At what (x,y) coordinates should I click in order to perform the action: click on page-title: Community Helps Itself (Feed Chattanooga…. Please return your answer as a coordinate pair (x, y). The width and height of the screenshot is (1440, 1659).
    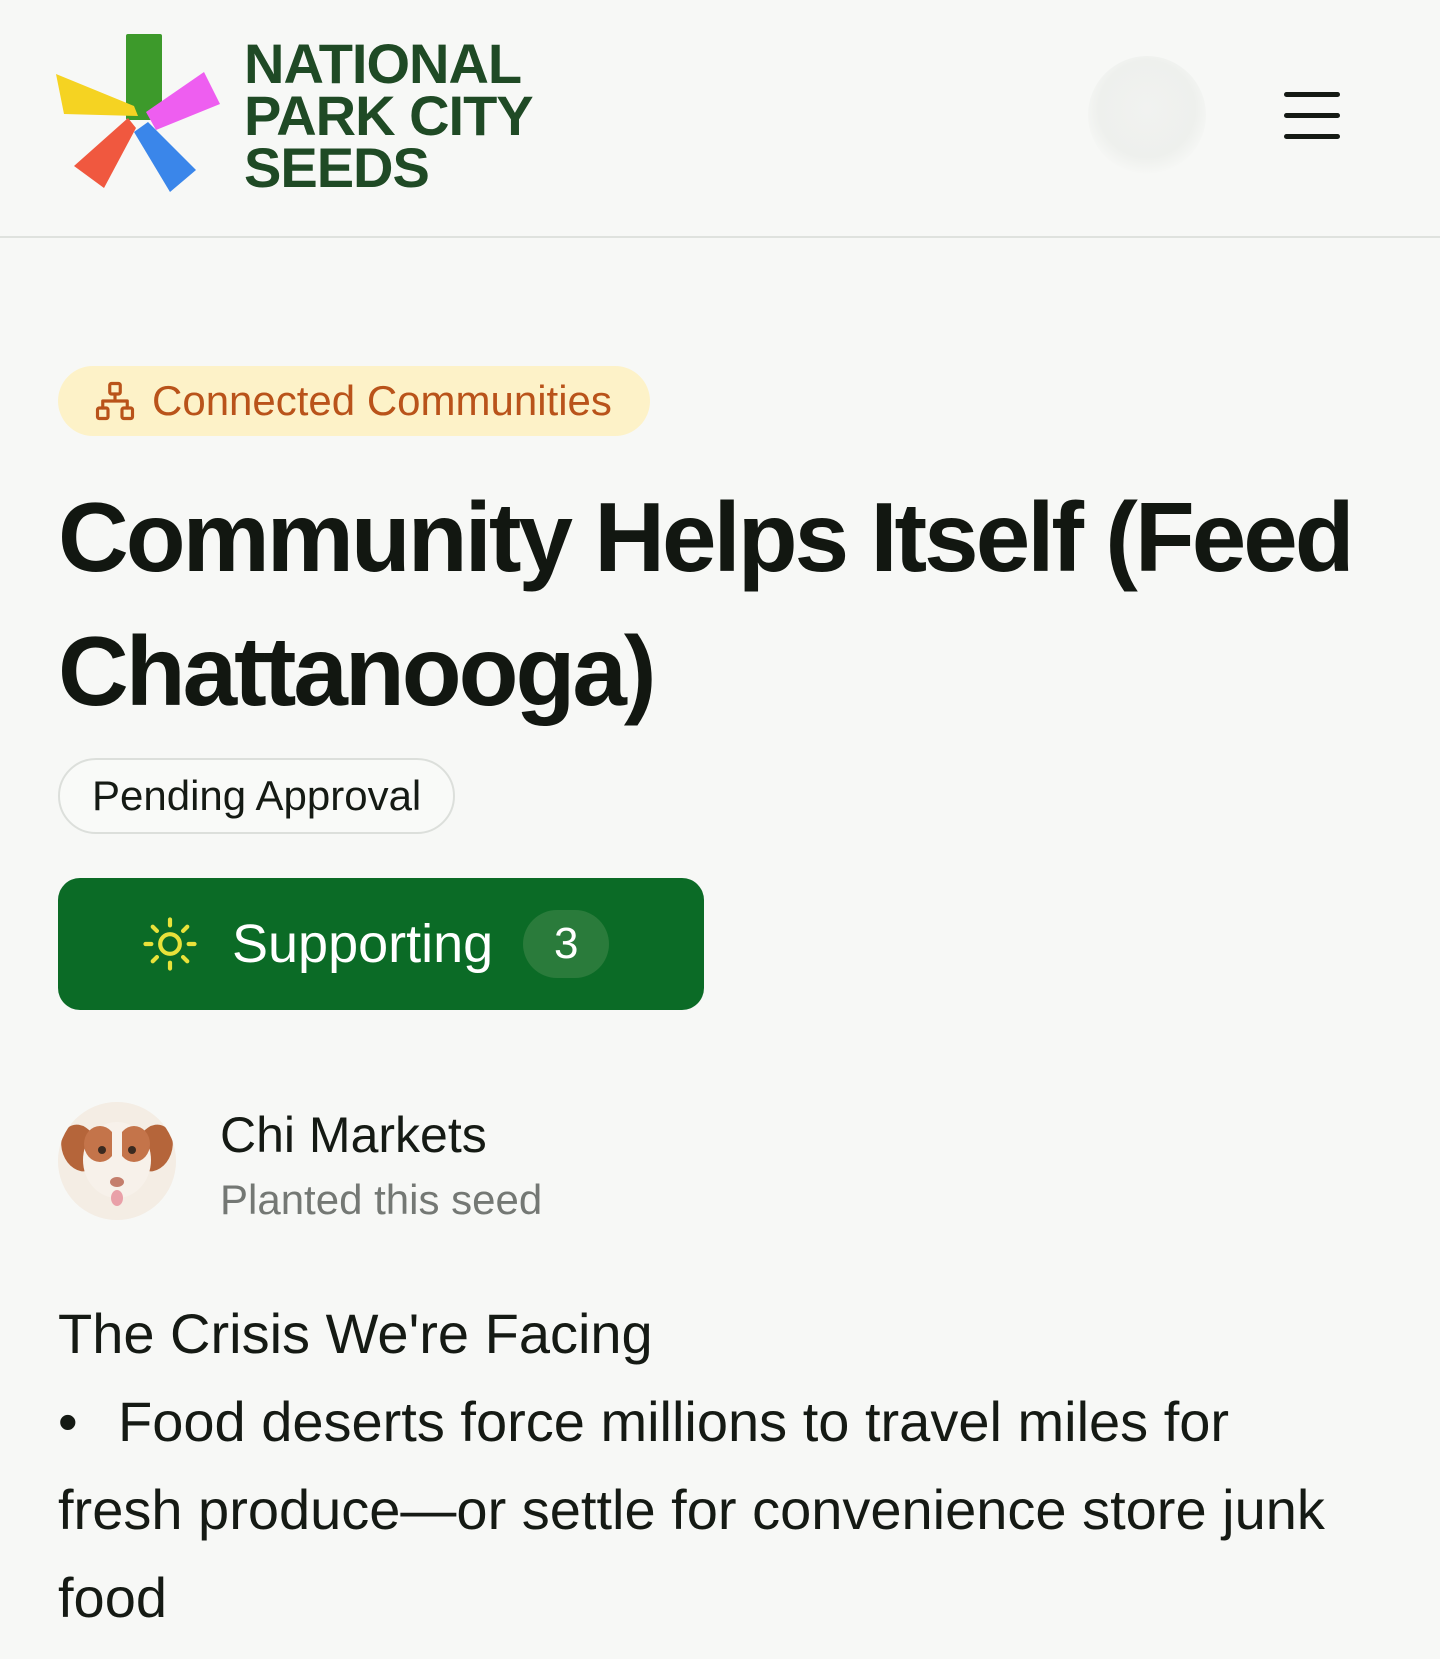
    Looking at the image, I should click on (706, 604).